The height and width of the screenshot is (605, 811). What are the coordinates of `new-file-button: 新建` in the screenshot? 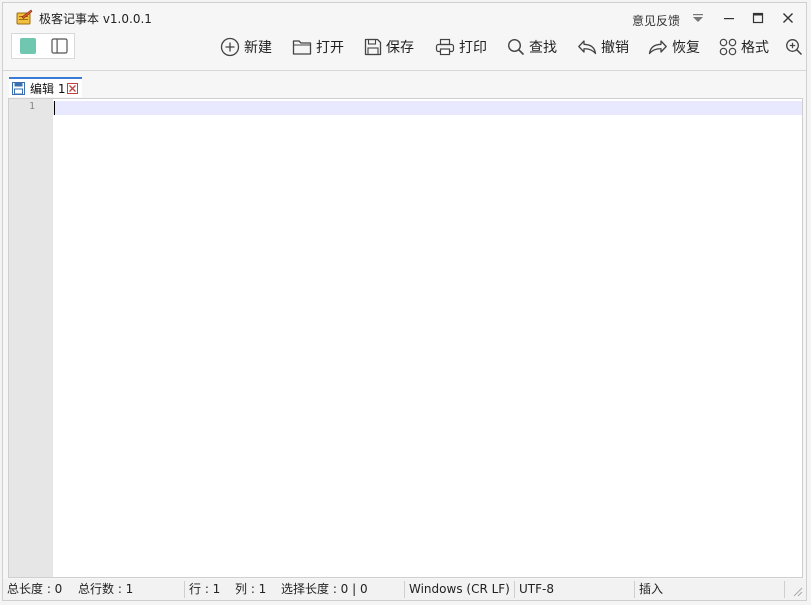 It's located at (246, 47).